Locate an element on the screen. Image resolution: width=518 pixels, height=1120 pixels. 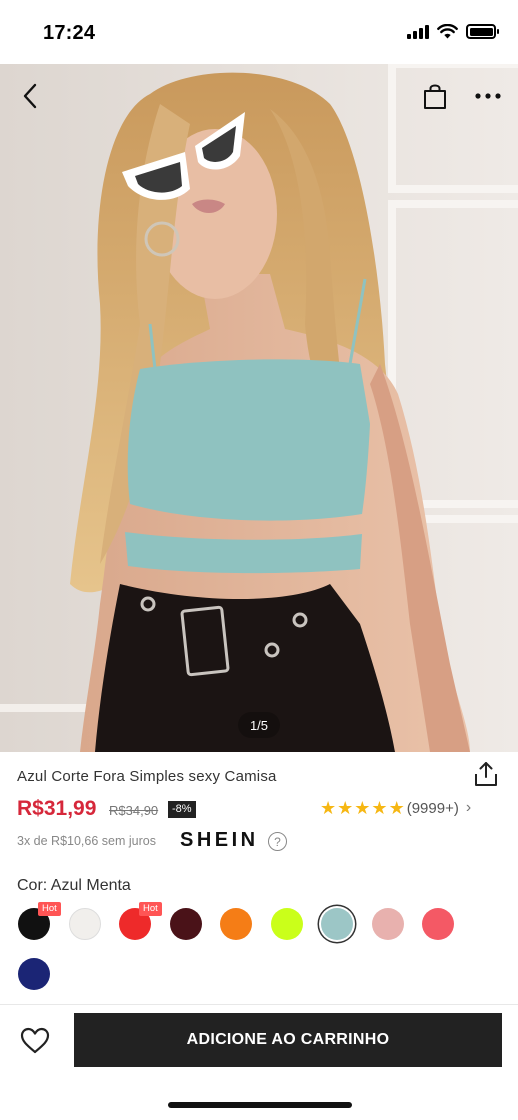
discount-badge: -8% is located at coordinates (182, 809).